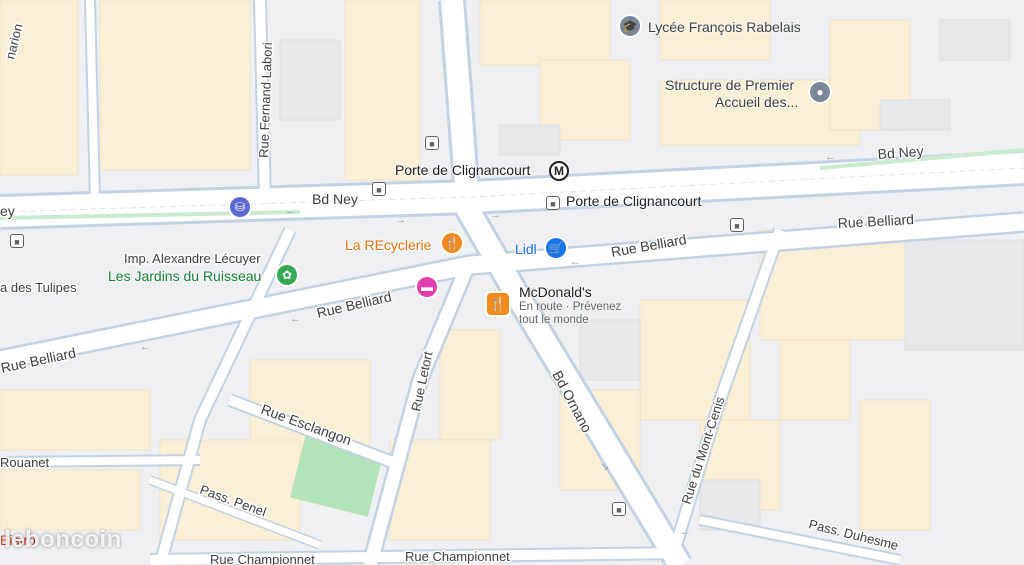  Describe the element at coordinates (820, 92) in the screenshot. I see `place-icon: ●` at that location.